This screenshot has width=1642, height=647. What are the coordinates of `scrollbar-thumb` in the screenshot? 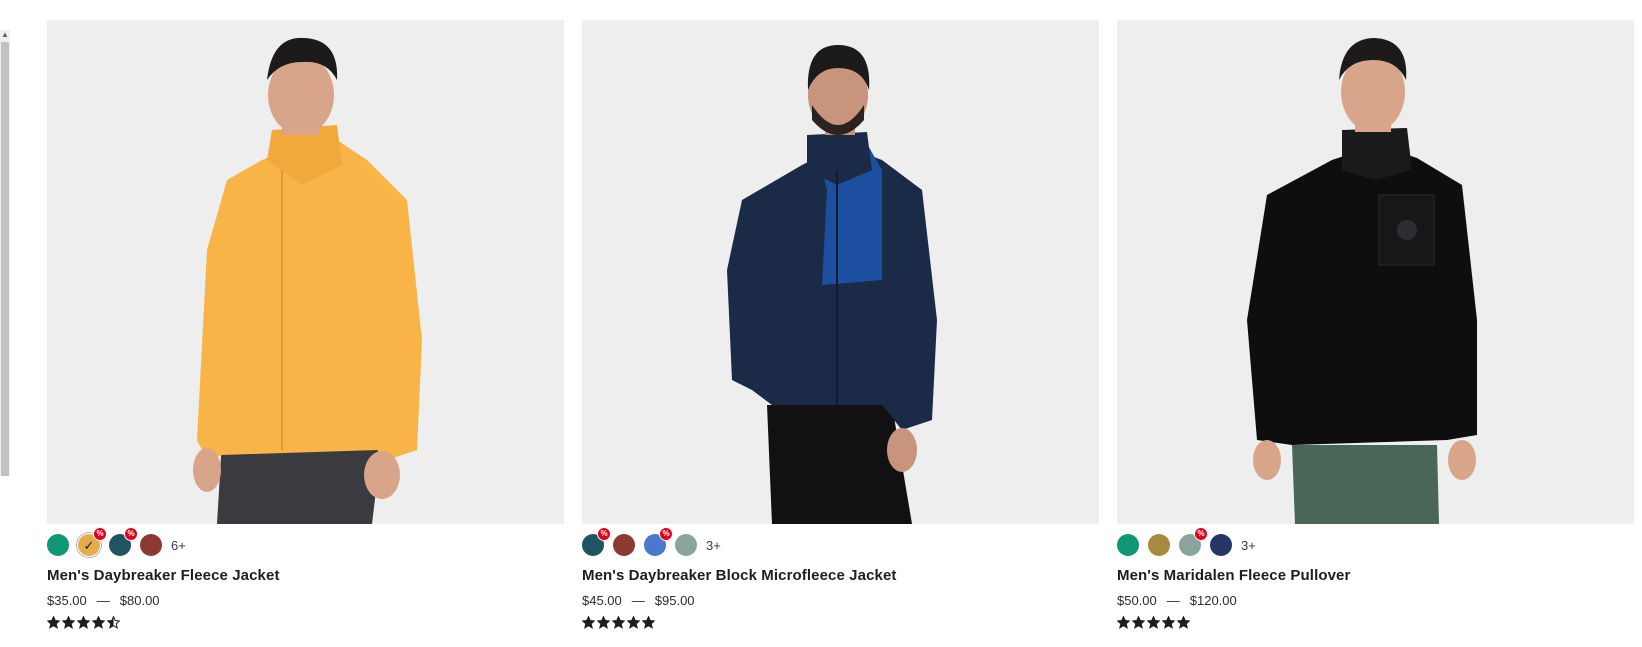 It's located at (5, 259).